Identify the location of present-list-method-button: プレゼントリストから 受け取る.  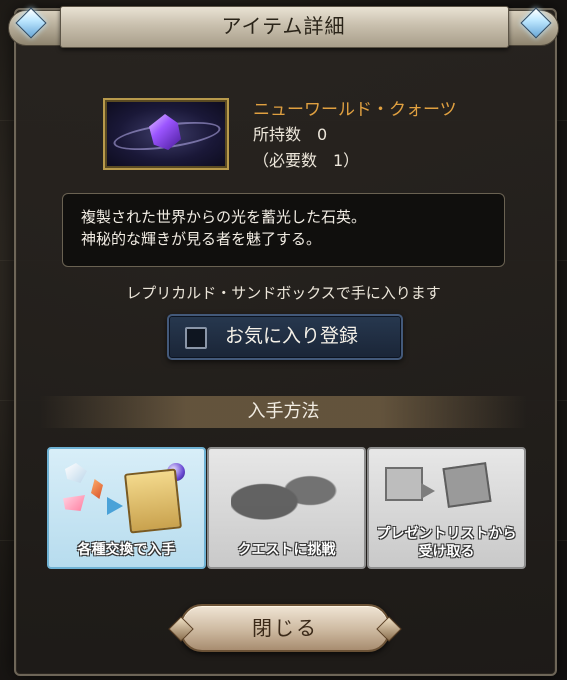
(446, 508).